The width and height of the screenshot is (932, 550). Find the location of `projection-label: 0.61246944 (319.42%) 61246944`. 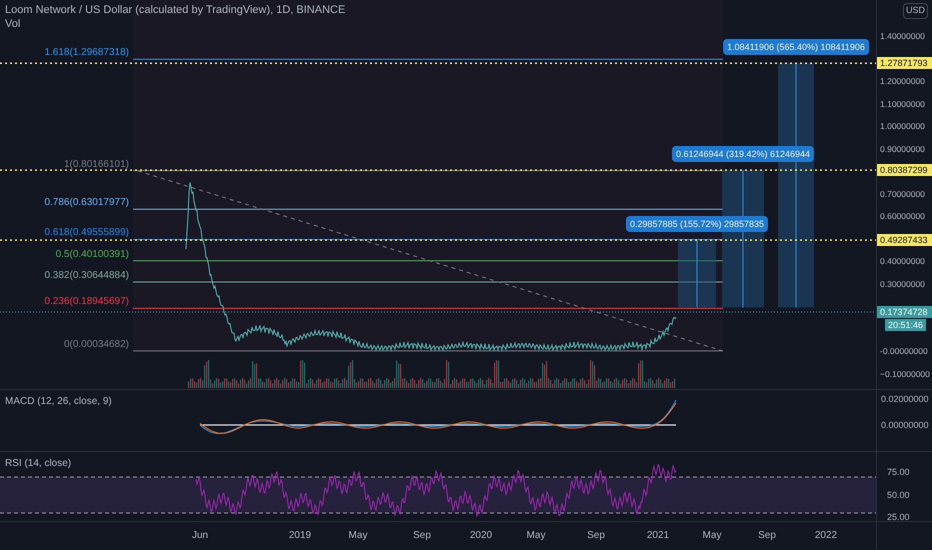

projection-label: 0.61246944 (319.42%) 61246944 is located at coordinates (743, 154).